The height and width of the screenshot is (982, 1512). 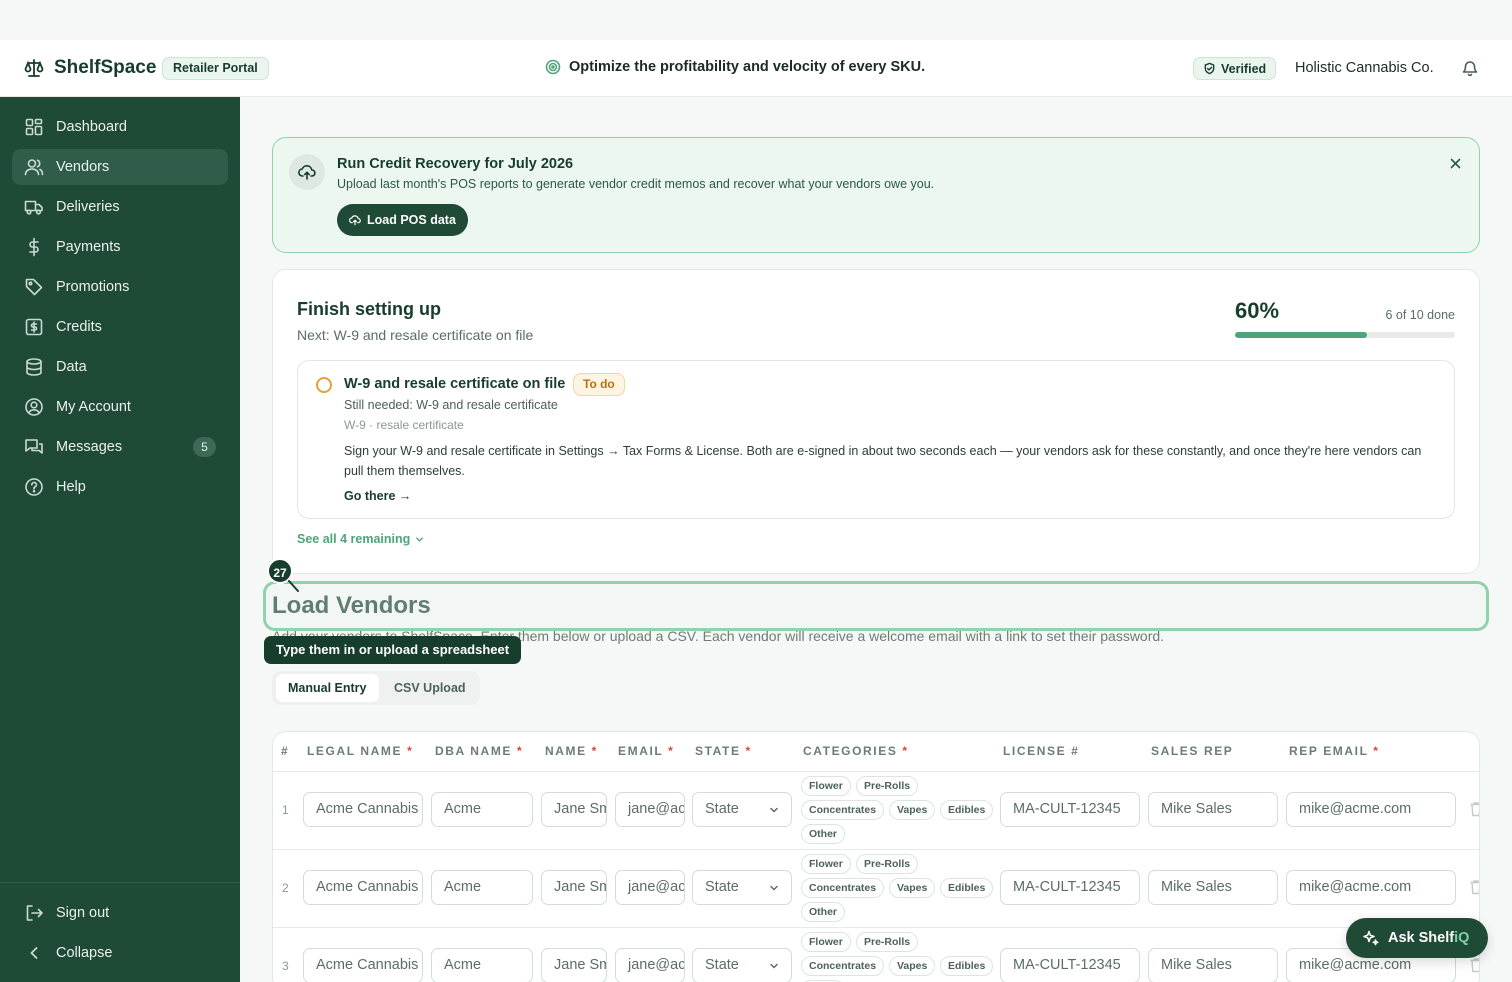 What do you see at coordinates (34, 247) in the screenshot?
I see `dollar-icon` at bounding box center [34, 247].